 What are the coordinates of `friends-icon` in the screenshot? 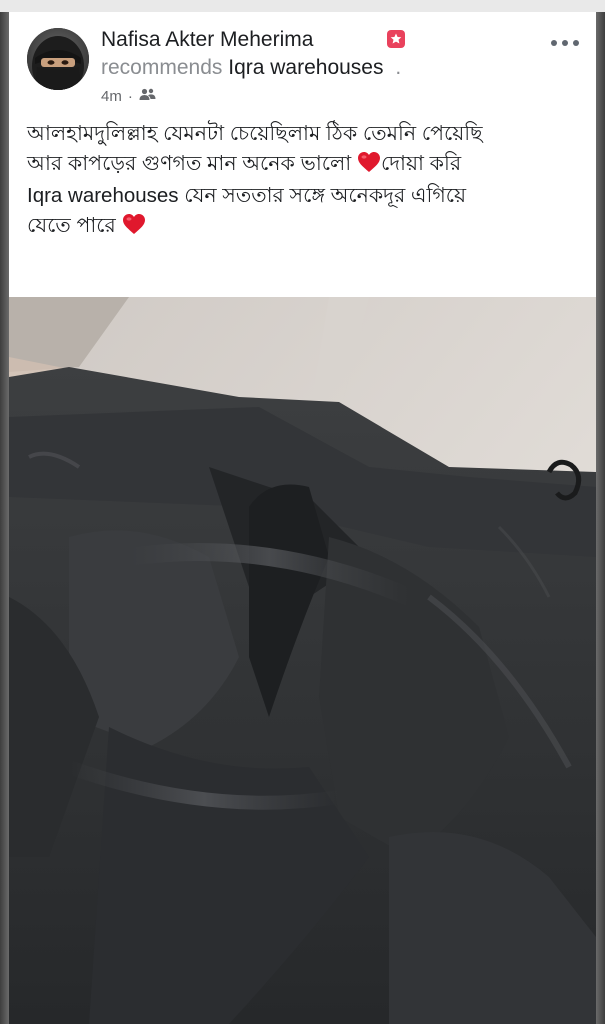 It's located at (147, 96).